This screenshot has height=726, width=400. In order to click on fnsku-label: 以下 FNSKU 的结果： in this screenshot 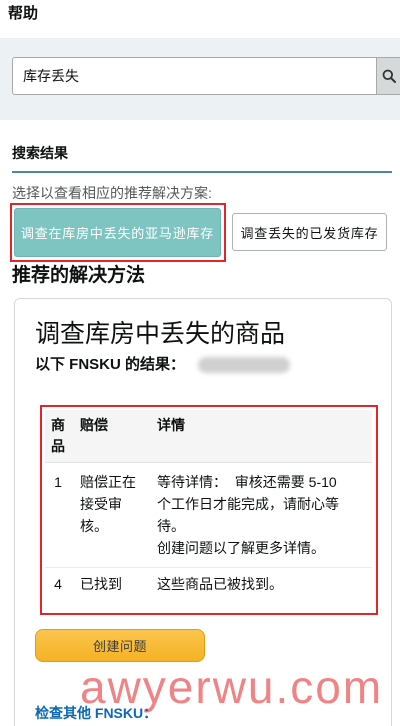, I will do `click(110, 364)`.